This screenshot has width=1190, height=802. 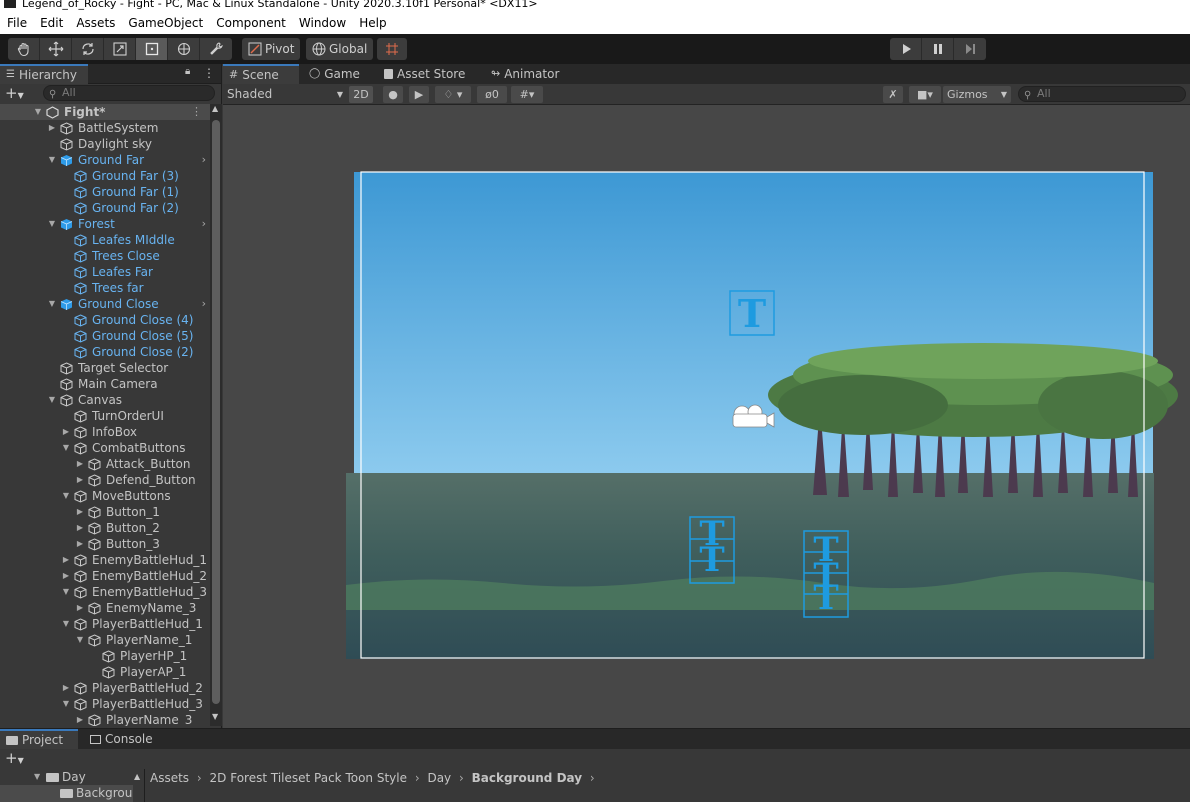 What do you see at coordinates (925, 94) in the screenshot?
I see `camera-settings-dropdown: ■▾` at bounding box center [925, 94].